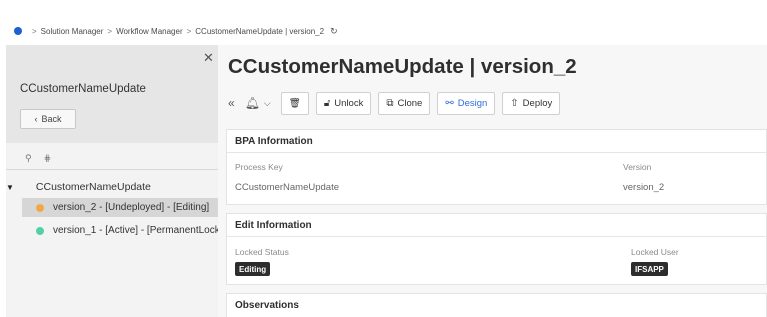  I want to click on navigator-header: ✕ CCustomerNameUpdate ‹ Back, so click(112, 94).